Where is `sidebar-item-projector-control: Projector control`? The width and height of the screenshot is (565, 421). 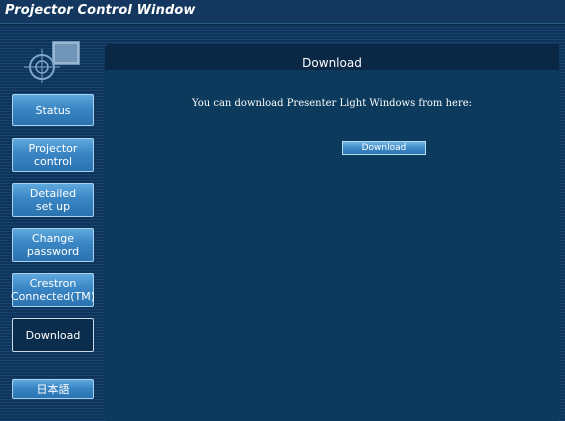 sidebar-item-projector-control: Projector control is located at coordinates (53, 155).